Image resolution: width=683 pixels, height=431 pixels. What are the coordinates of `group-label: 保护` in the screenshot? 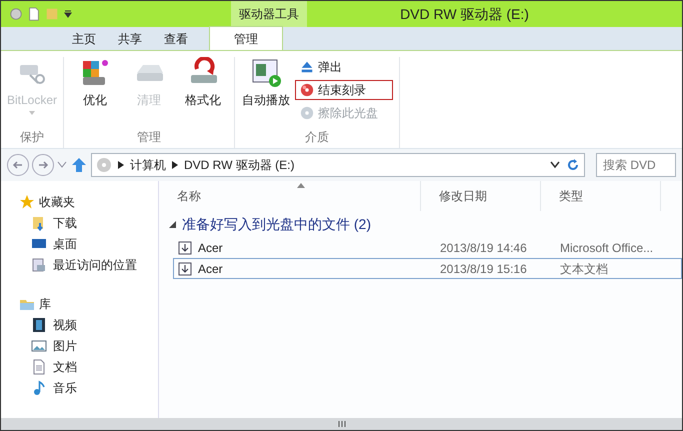 It's located at (32, 137).